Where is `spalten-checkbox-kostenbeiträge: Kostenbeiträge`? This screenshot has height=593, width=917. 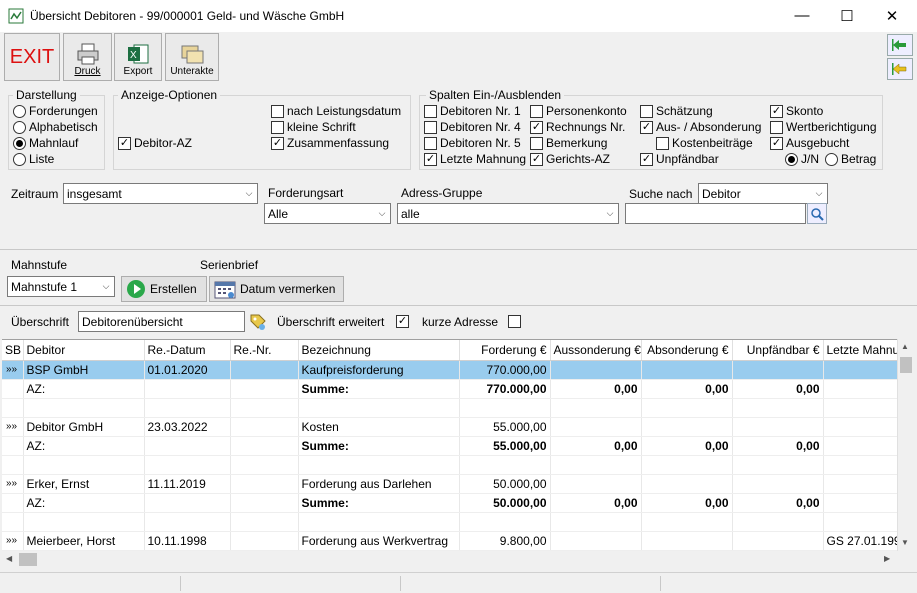 spalten-checkbox-kostenbeiträge: Kostenbeiträge is located at coordinates (708, 143).